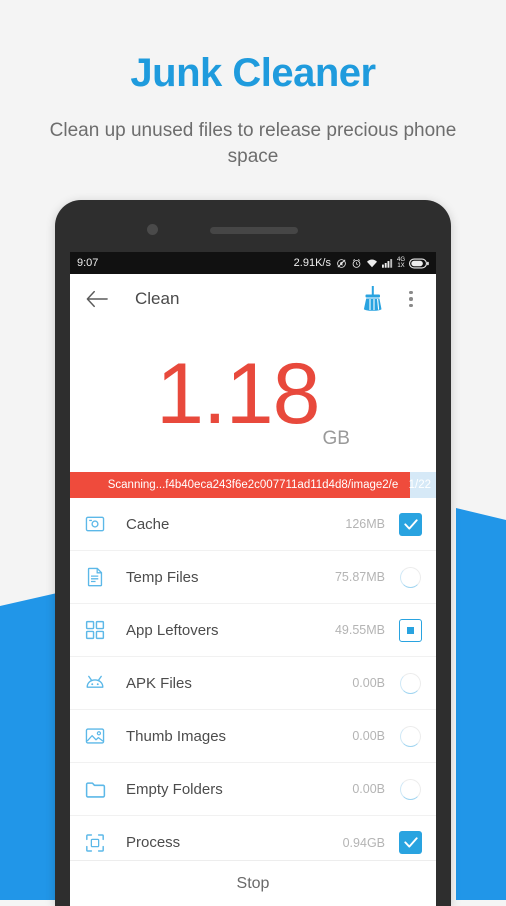 Image resolution: width=506 pixels, height=906 pixels. What do you see at coordinates (95, 683) in the screenshot?
I see `apk-files-icon` at bounding box center [95, 683].